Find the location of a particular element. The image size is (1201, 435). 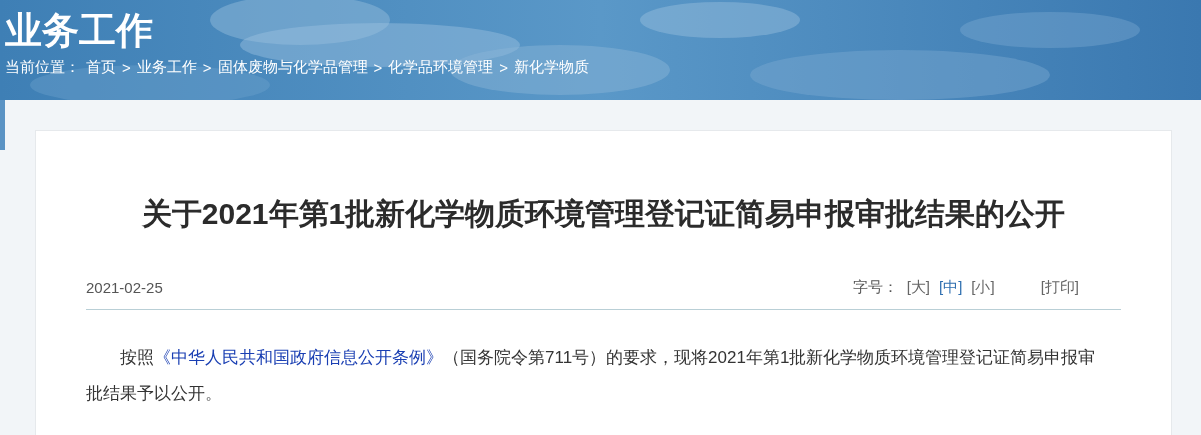

font-size-label: 字号： is located at coordinates (875, 287).